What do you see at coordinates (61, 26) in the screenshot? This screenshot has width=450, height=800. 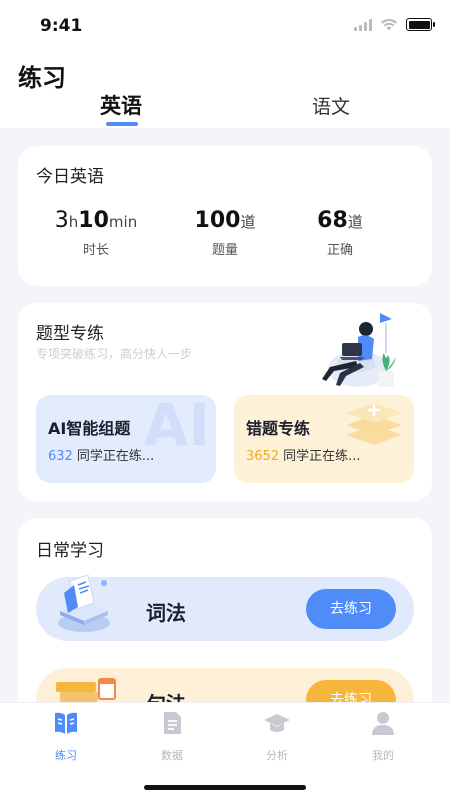 I see `status-time: 9:41` at bounding box center [61, 26].